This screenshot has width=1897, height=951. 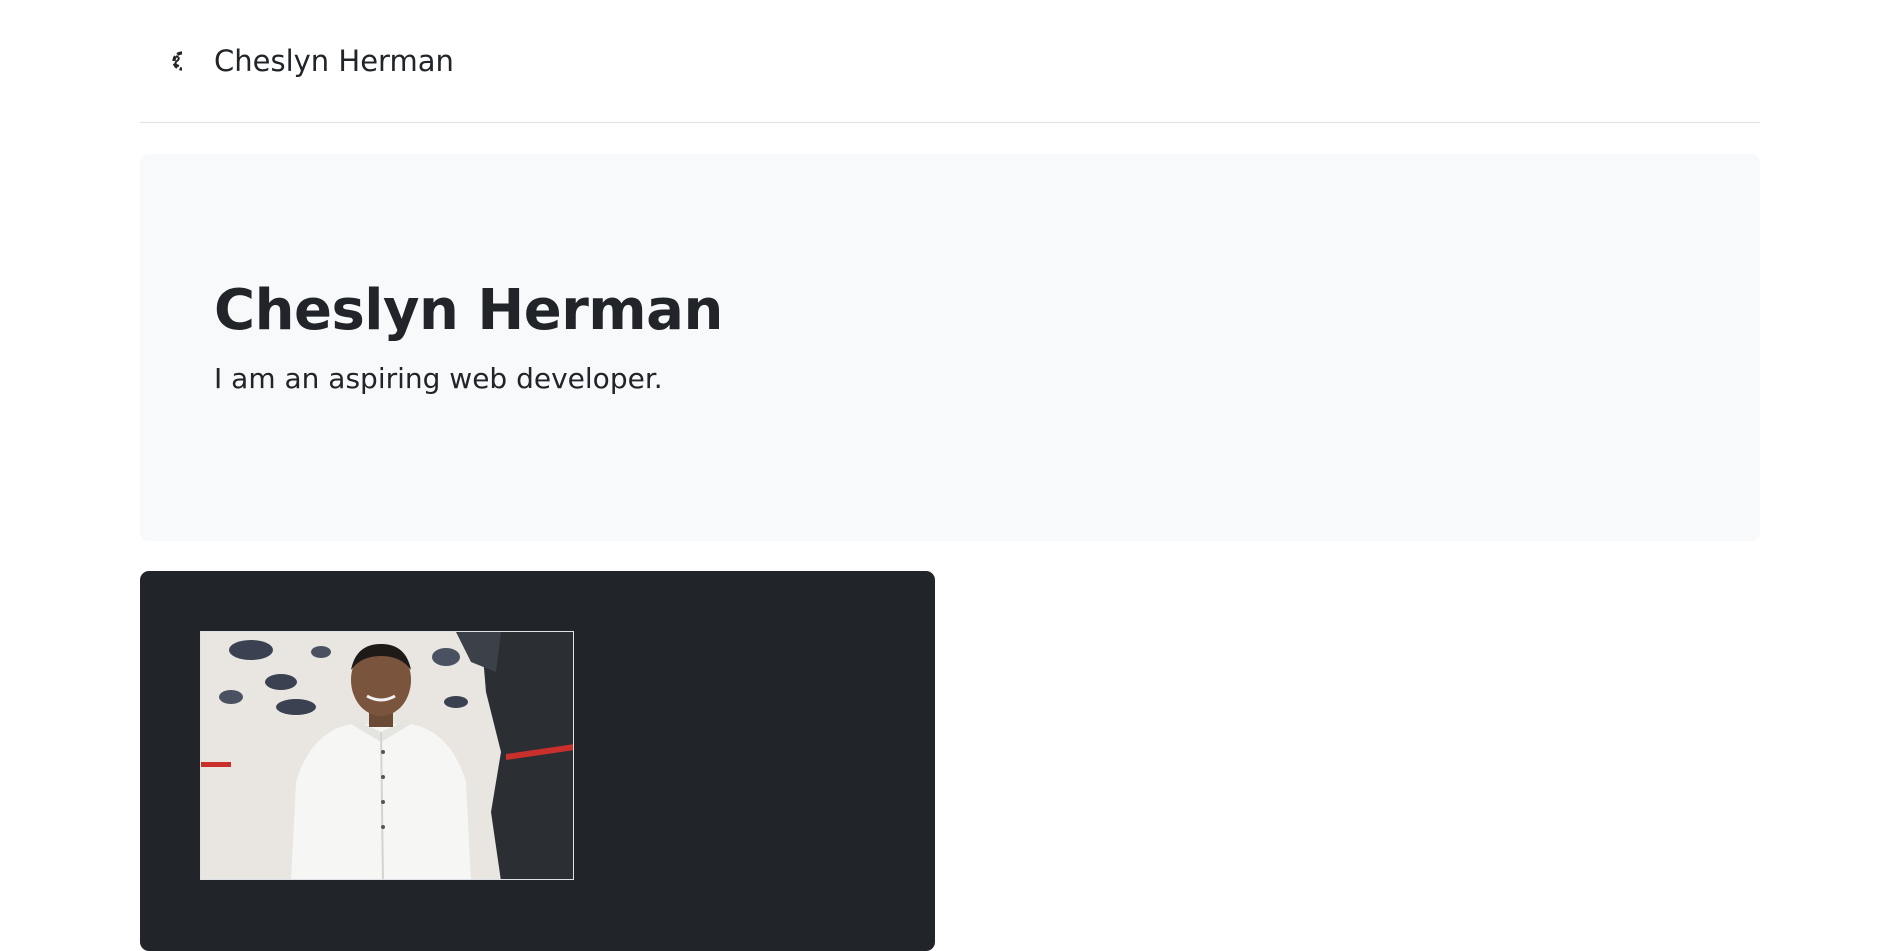 What do you see at coordinates (468, 310) in the screenshot?
I see `hero-title: Cheslyn Herman` at bounding box center [468, 310].